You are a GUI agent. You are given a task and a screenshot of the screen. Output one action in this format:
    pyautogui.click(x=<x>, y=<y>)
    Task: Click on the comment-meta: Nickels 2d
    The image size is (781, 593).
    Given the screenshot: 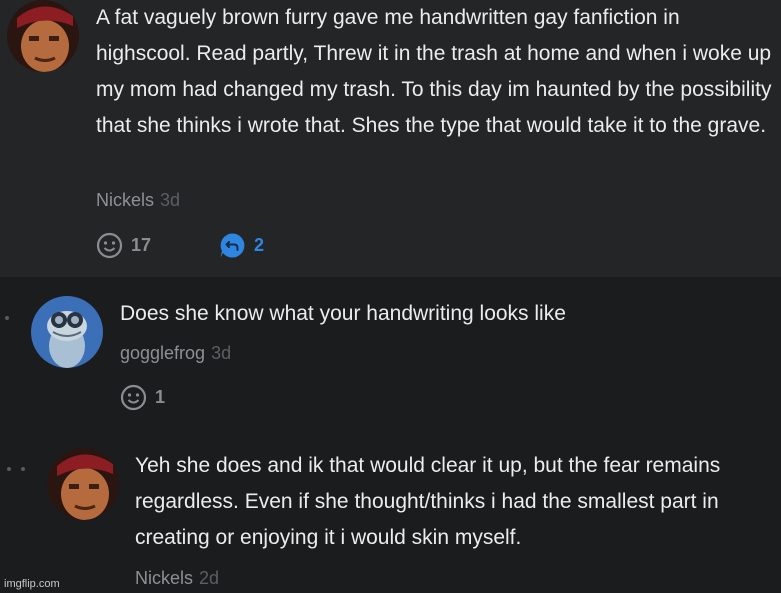 What is the action you would take?
    pyautogui.click(x=177, y=578)
    